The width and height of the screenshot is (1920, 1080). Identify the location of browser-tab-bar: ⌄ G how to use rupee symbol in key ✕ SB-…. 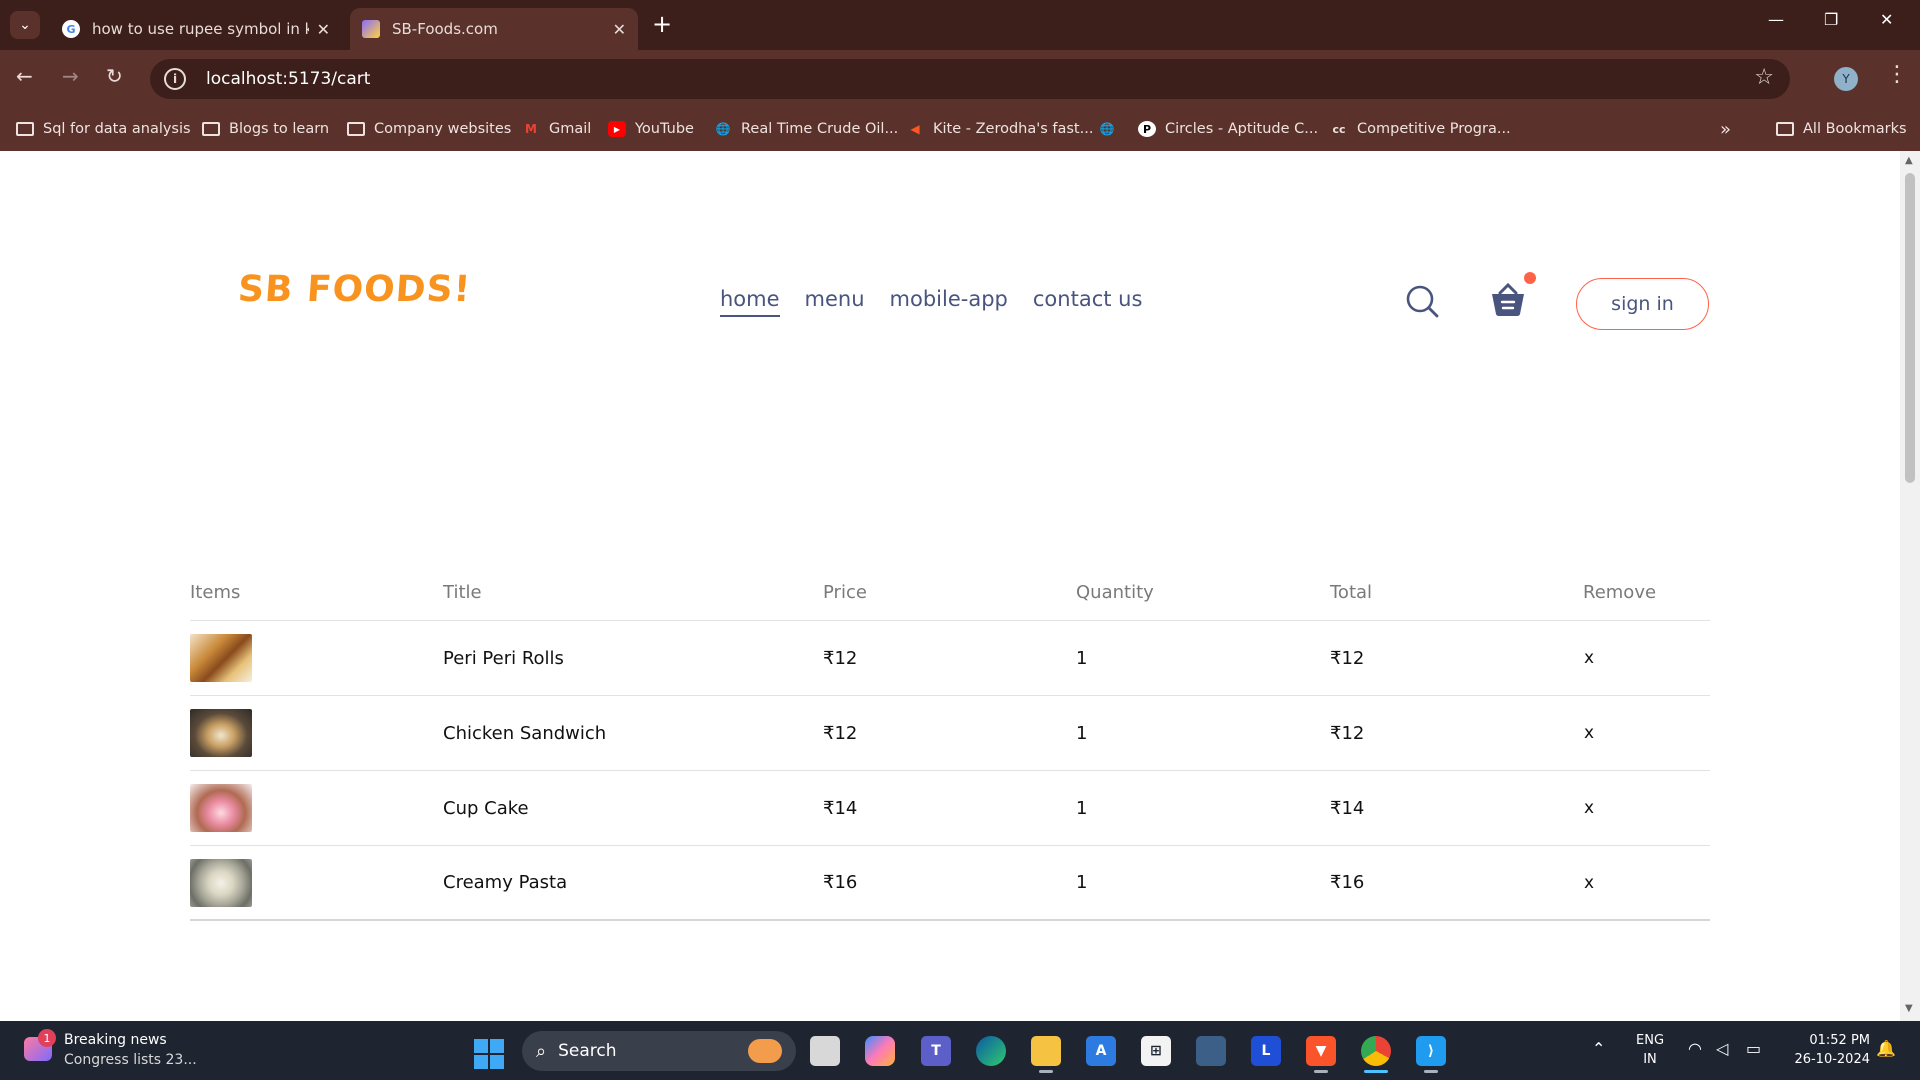
(960, 25).